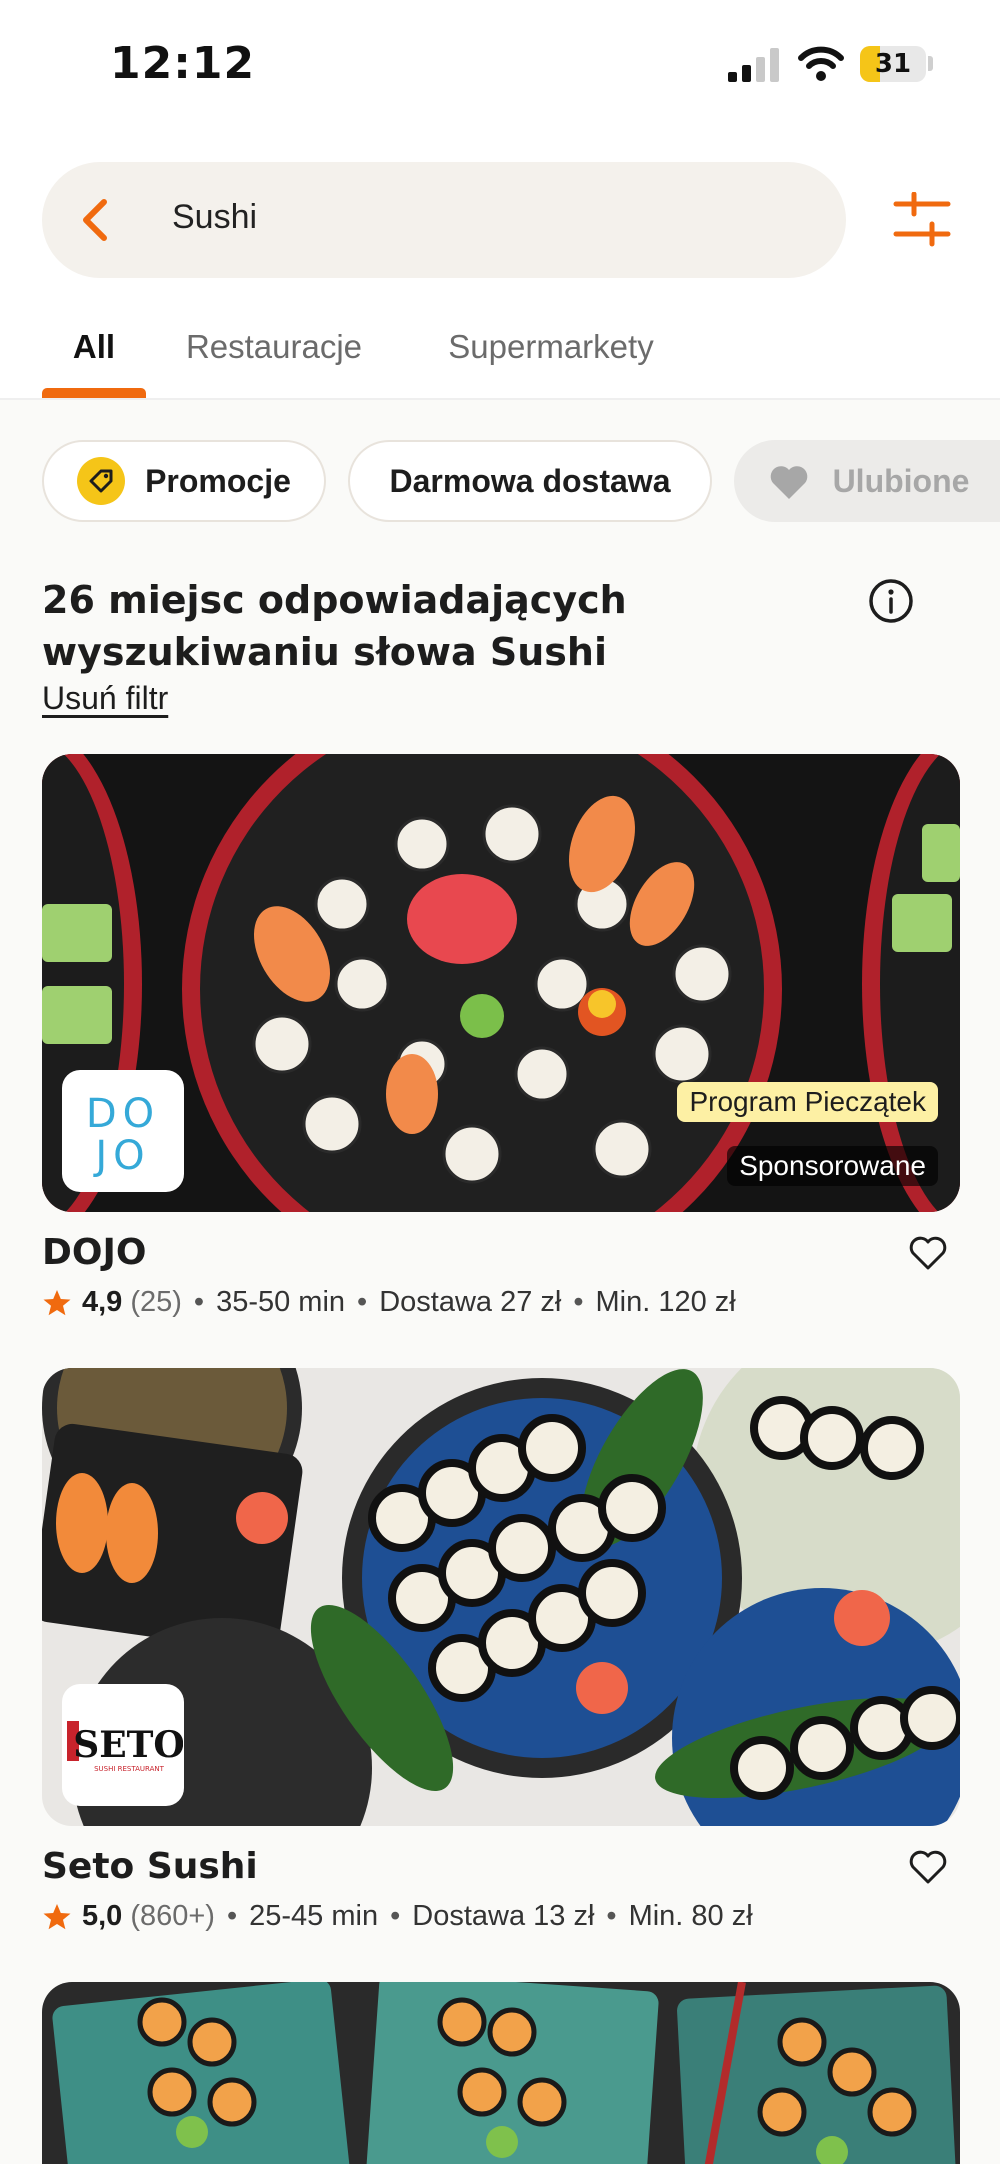 This screenshot has width=1000, height=2164. Describe the element at coordinates (832, 1166) in the screenshot. I see `sponsored-badge: Sponsorowane` at that location.